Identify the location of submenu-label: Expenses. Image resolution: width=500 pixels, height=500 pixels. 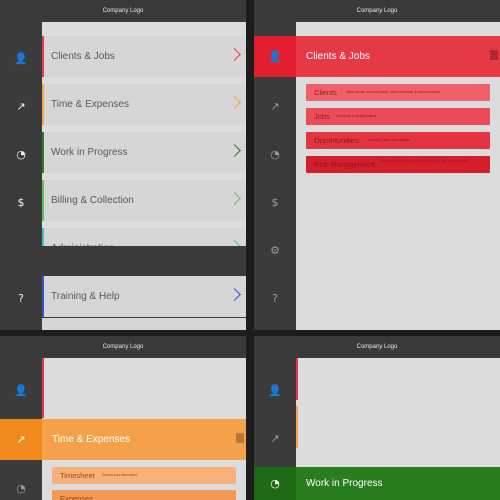
(76, 497).